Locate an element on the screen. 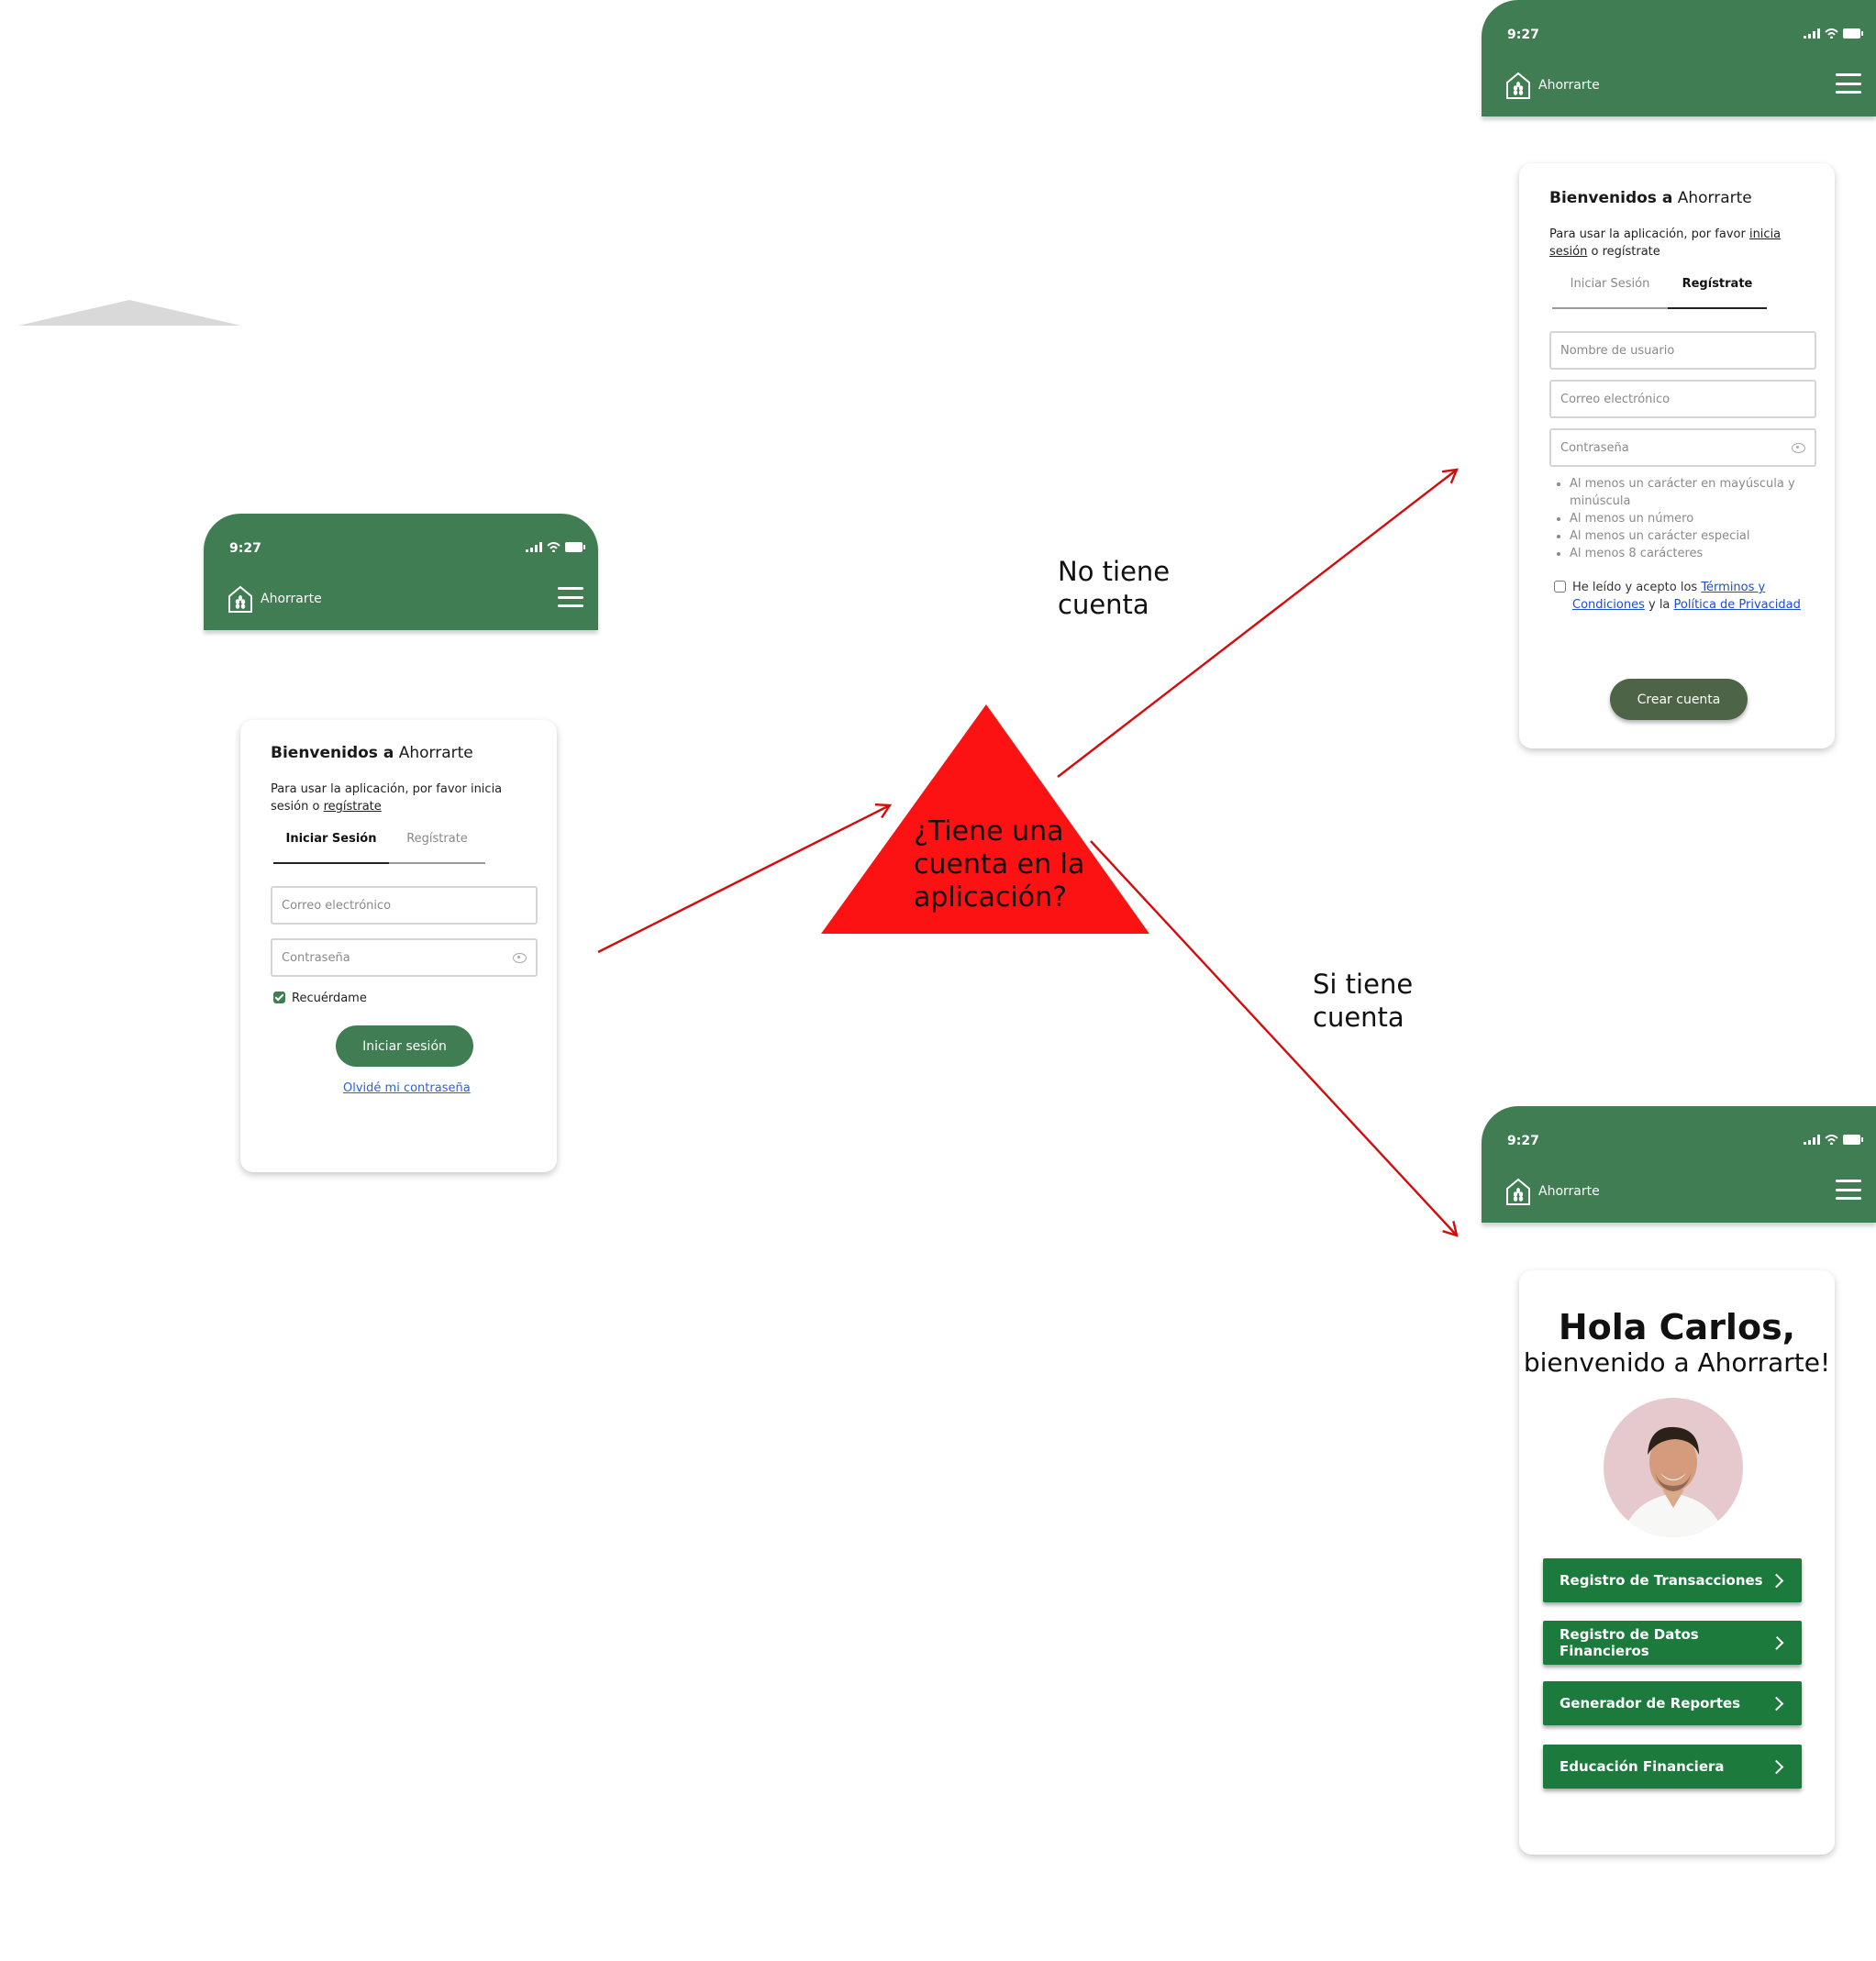  menu-button-label: Registro de Transacciones is located at coordinates (1662, 1581).